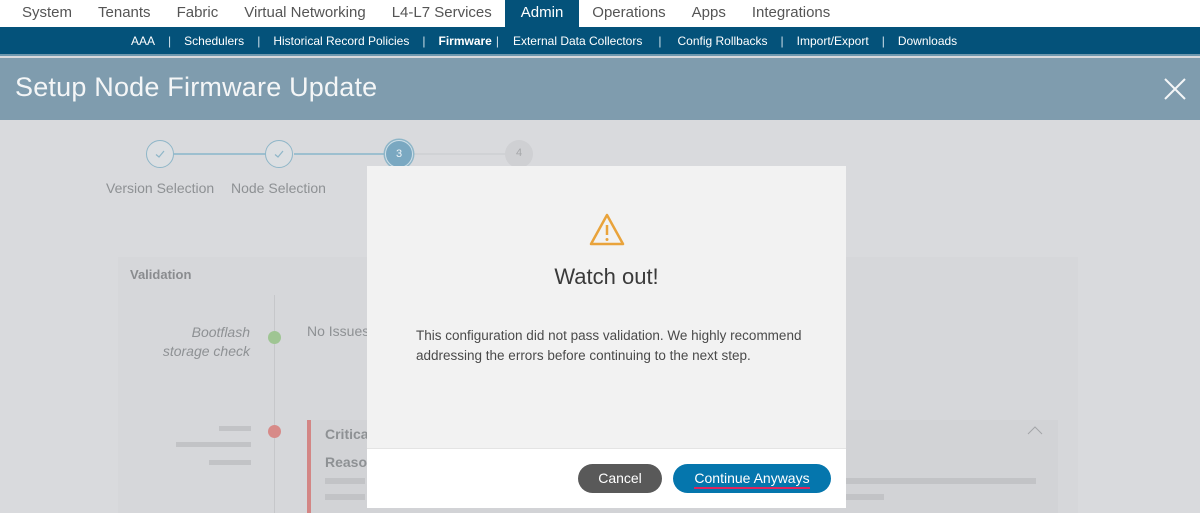 Image resolution: width=1200 pixels, height=513 pixels. Describe the element at coordinates (160, 188) in the screenshot. I see `step-1-label: Version Selection` at that location.